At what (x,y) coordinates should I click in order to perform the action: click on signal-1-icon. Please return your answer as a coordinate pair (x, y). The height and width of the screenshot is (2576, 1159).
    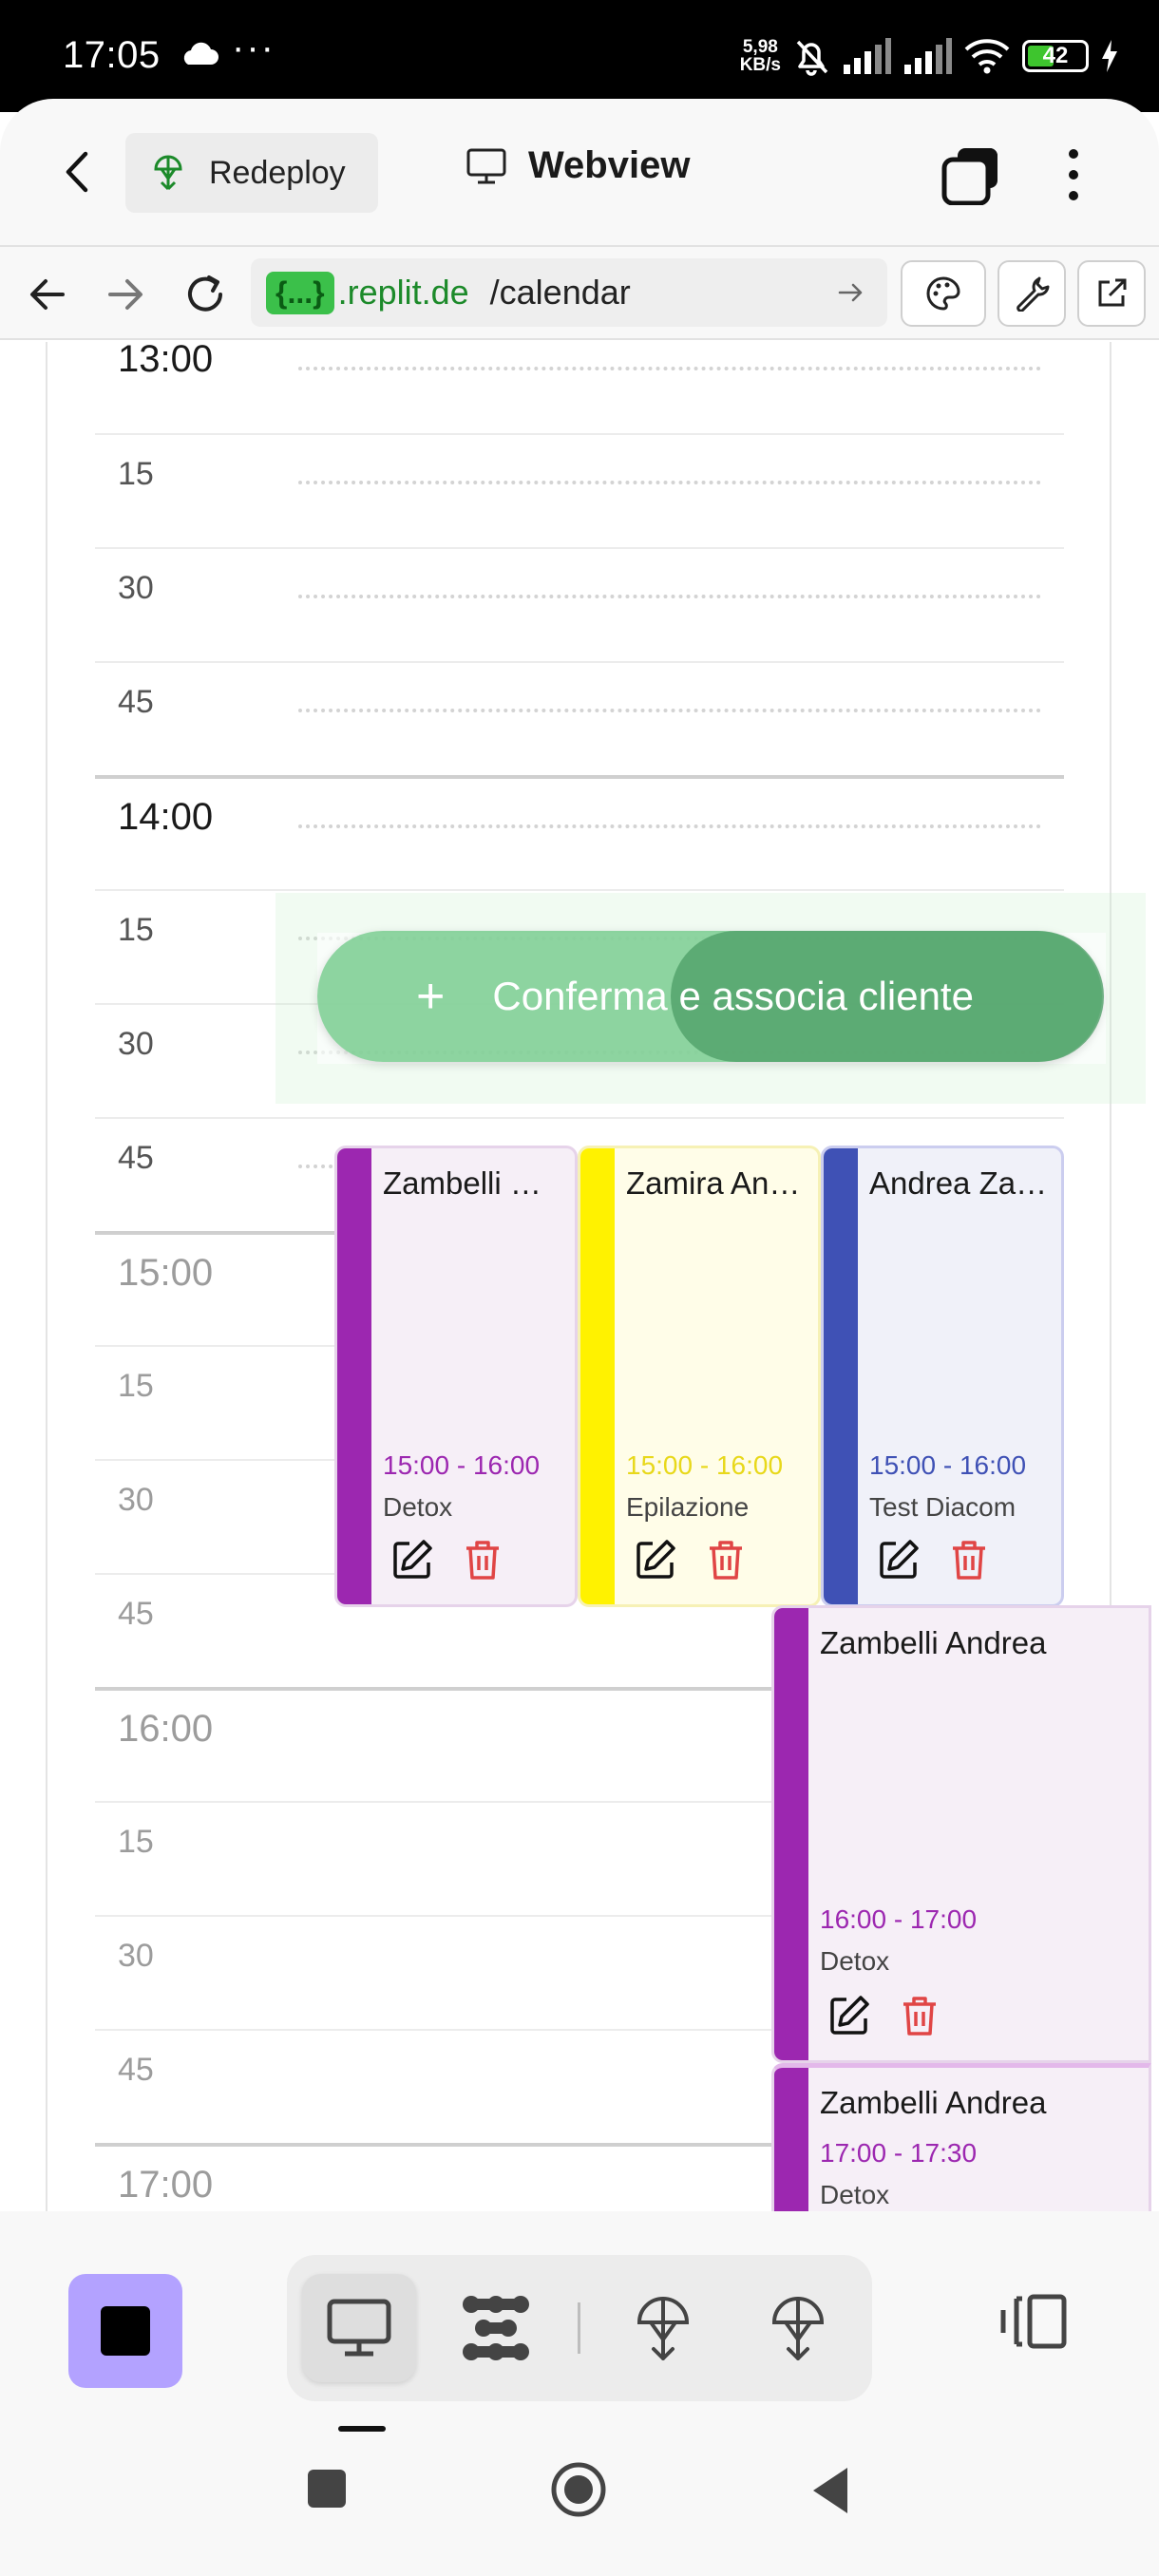
    Looking at the image, I should click on (867, 56).